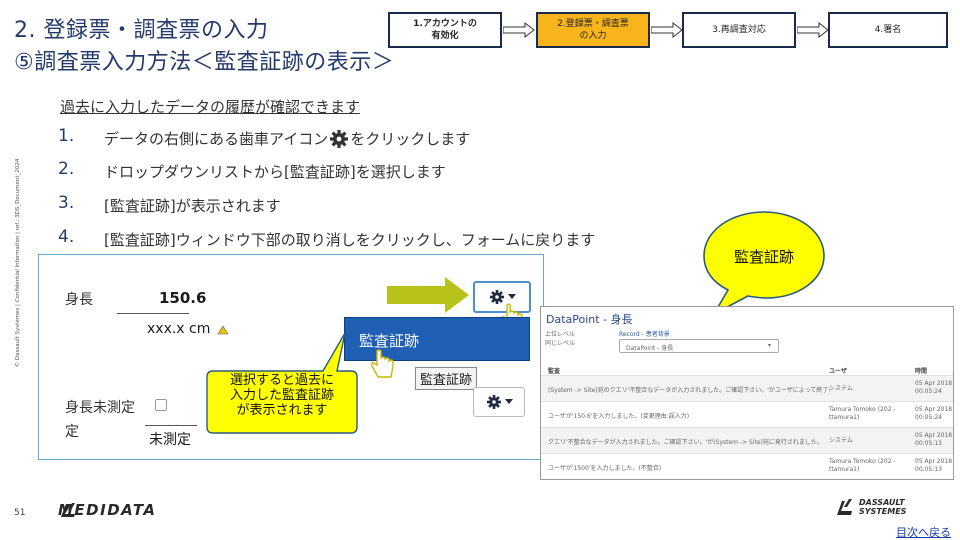 This screenshot has height=540, width=960. What do you see at coordinates (445, 24) in the screenshot?
I see `step-1-line1: 1.アカウントの` at bounding box center [445, 24].